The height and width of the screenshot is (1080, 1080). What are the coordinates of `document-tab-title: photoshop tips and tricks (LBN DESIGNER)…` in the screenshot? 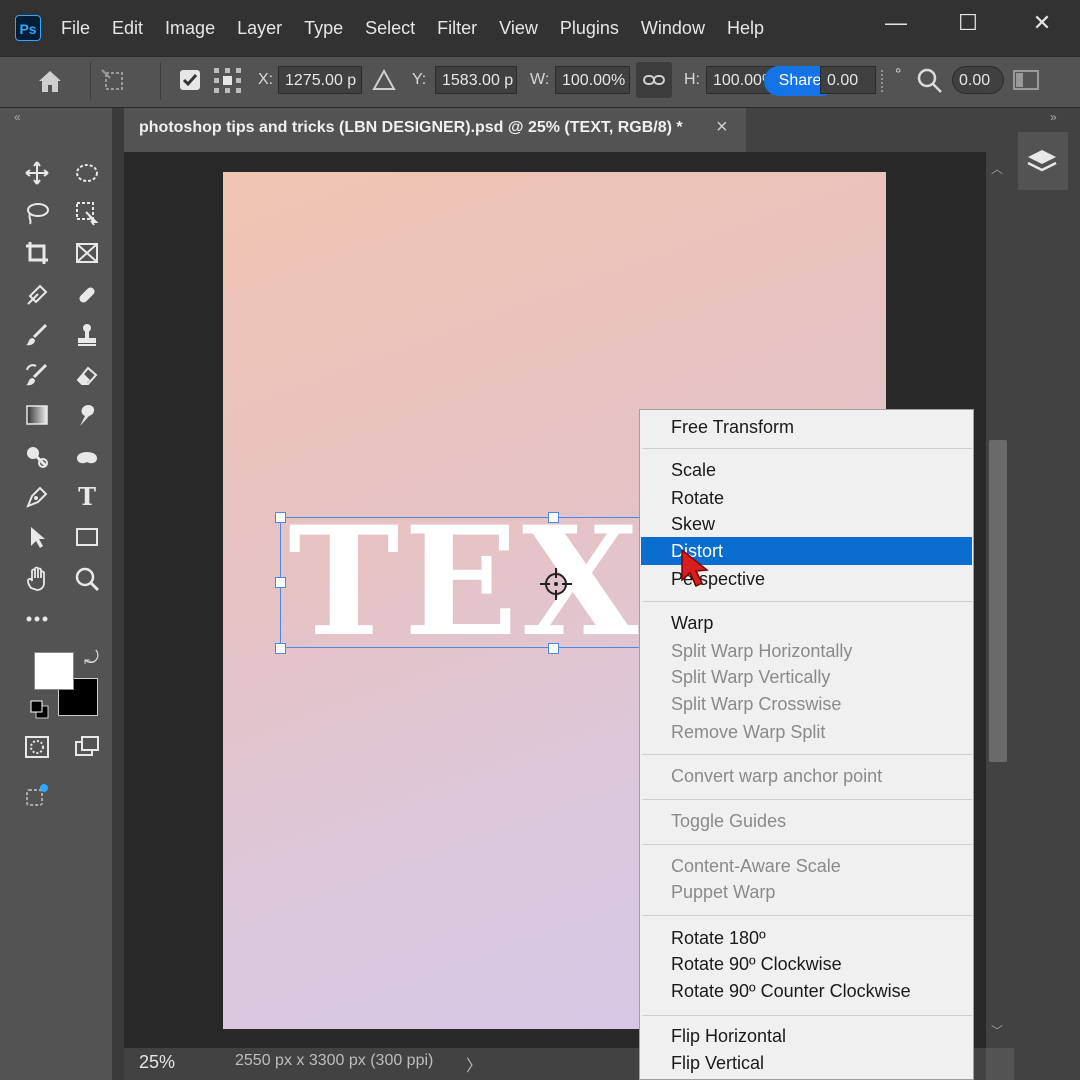 It's located at (411, 127).